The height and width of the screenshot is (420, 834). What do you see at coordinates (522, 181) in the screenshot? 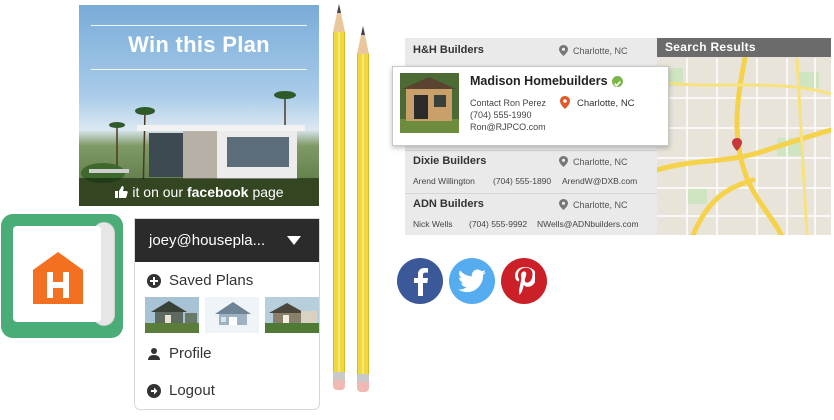
I see `builder-phone: (704) 555-1890` at bounding box center [522, 181].